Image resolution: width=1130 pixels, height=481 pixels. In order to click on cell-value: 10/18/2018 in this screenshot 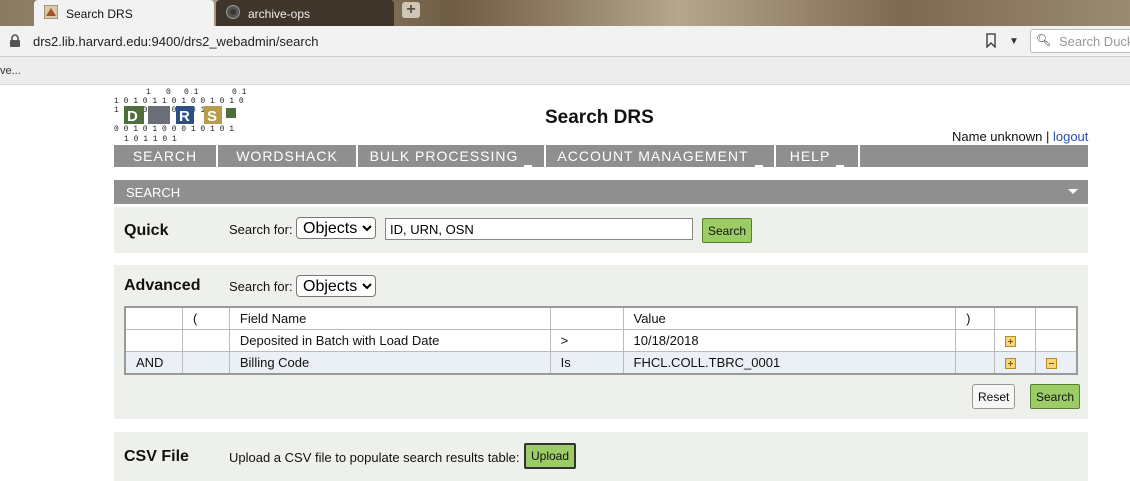, I will do `click(789, 340)`.